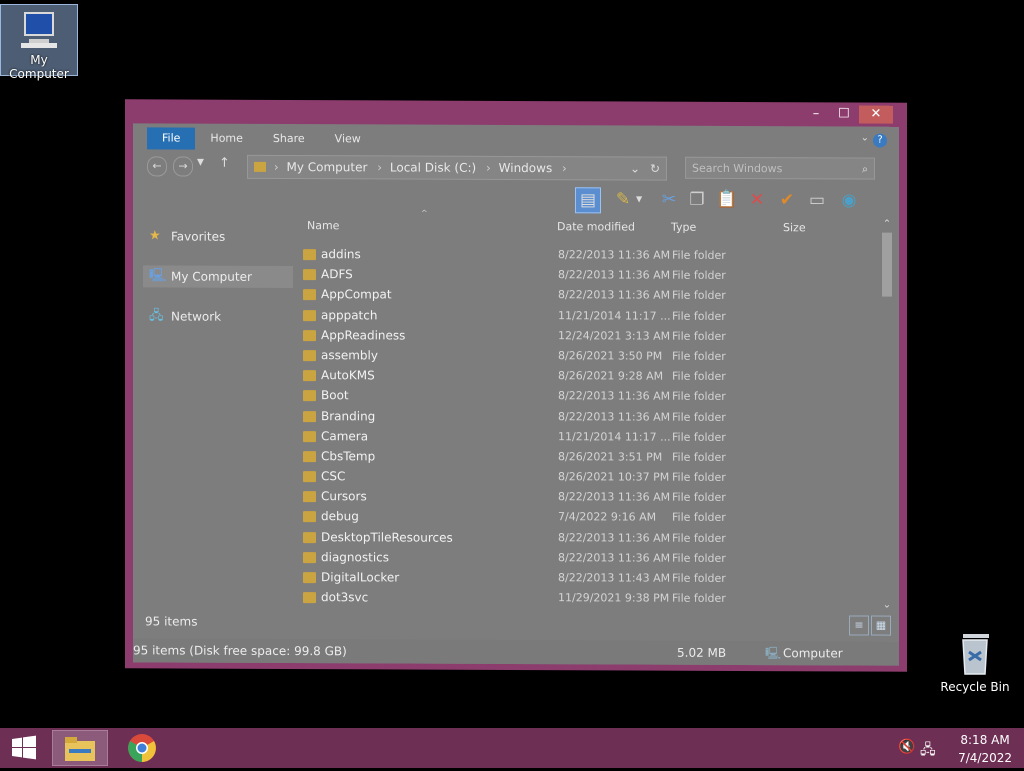 This screenshot has height=771, width=1024. I want to click on file-date: 8/26/2021 10:37 PM, so click(614, 477).